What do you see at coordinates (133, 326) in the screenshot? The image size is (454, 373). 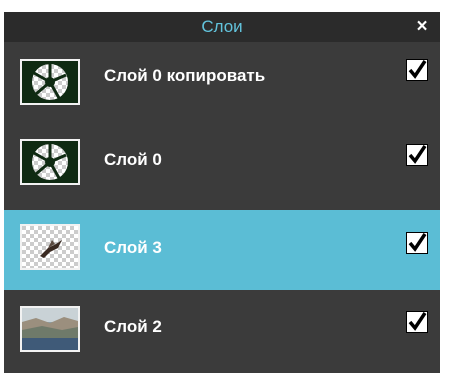 I see `layer-name: Слой 2` at bounding box center [133, 326].